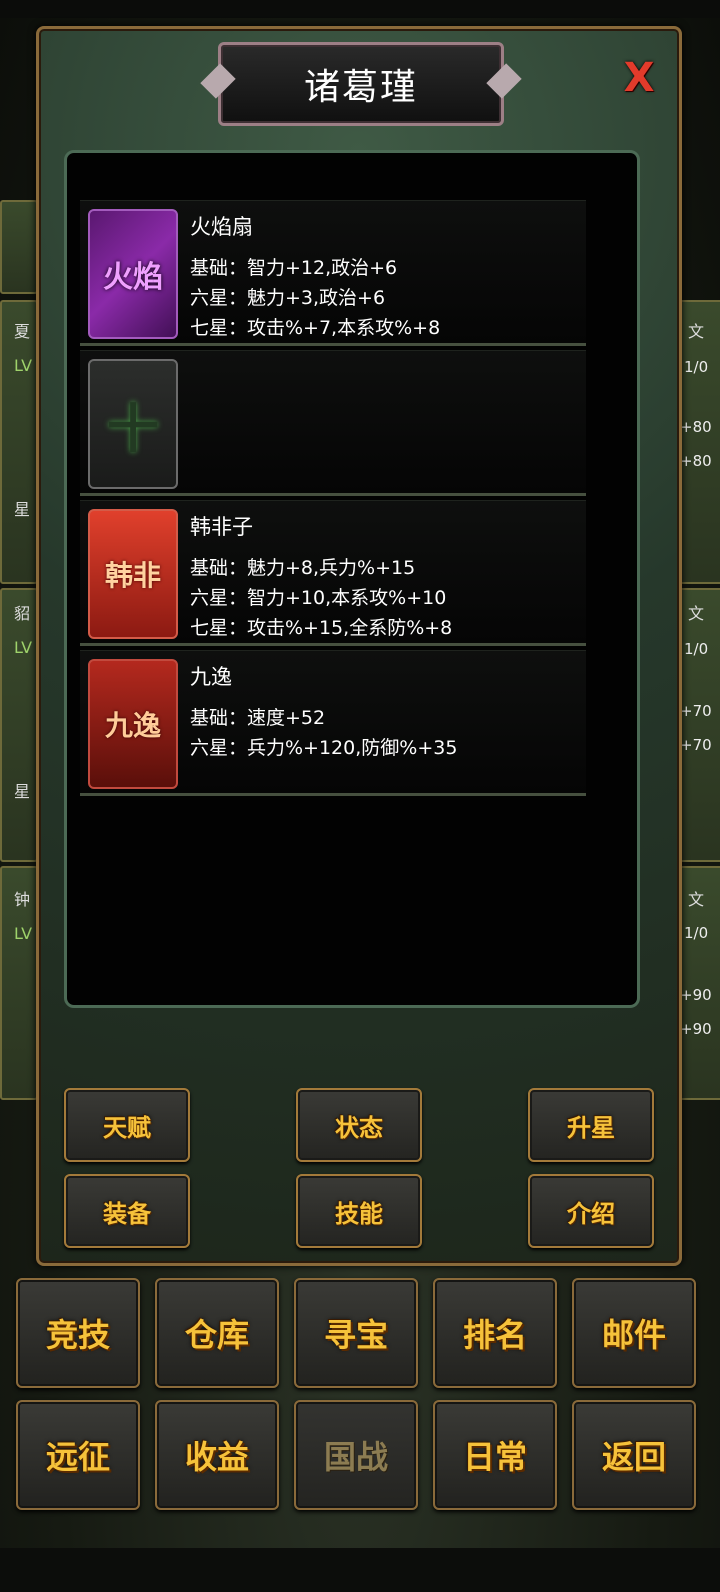  What do you see at coordinates (495, 1333) in the screenshot?
I see `nav-ranking-button: 排名` at bounding box center [495, 1333].